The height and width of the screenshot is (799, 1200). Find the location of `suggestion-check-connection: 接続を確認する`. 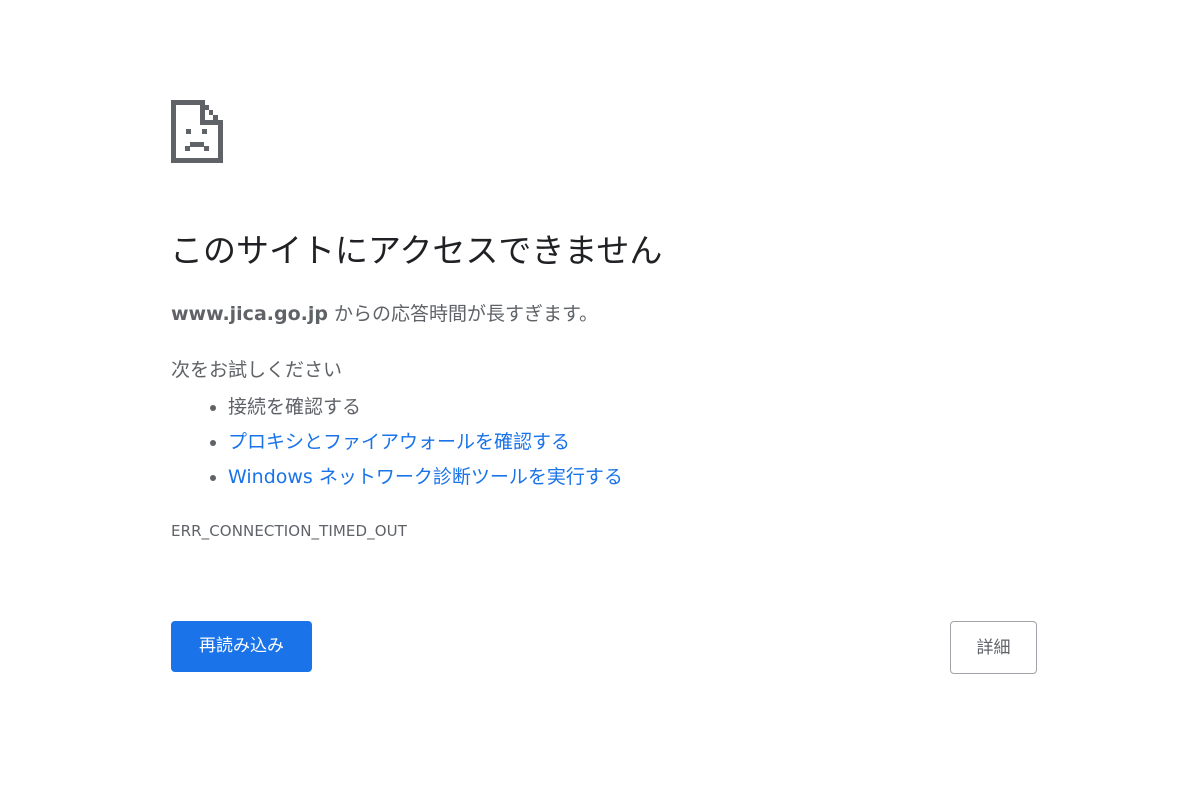

suggestion-check-connection: 接続を確認する is located at coordinates (415, 407).